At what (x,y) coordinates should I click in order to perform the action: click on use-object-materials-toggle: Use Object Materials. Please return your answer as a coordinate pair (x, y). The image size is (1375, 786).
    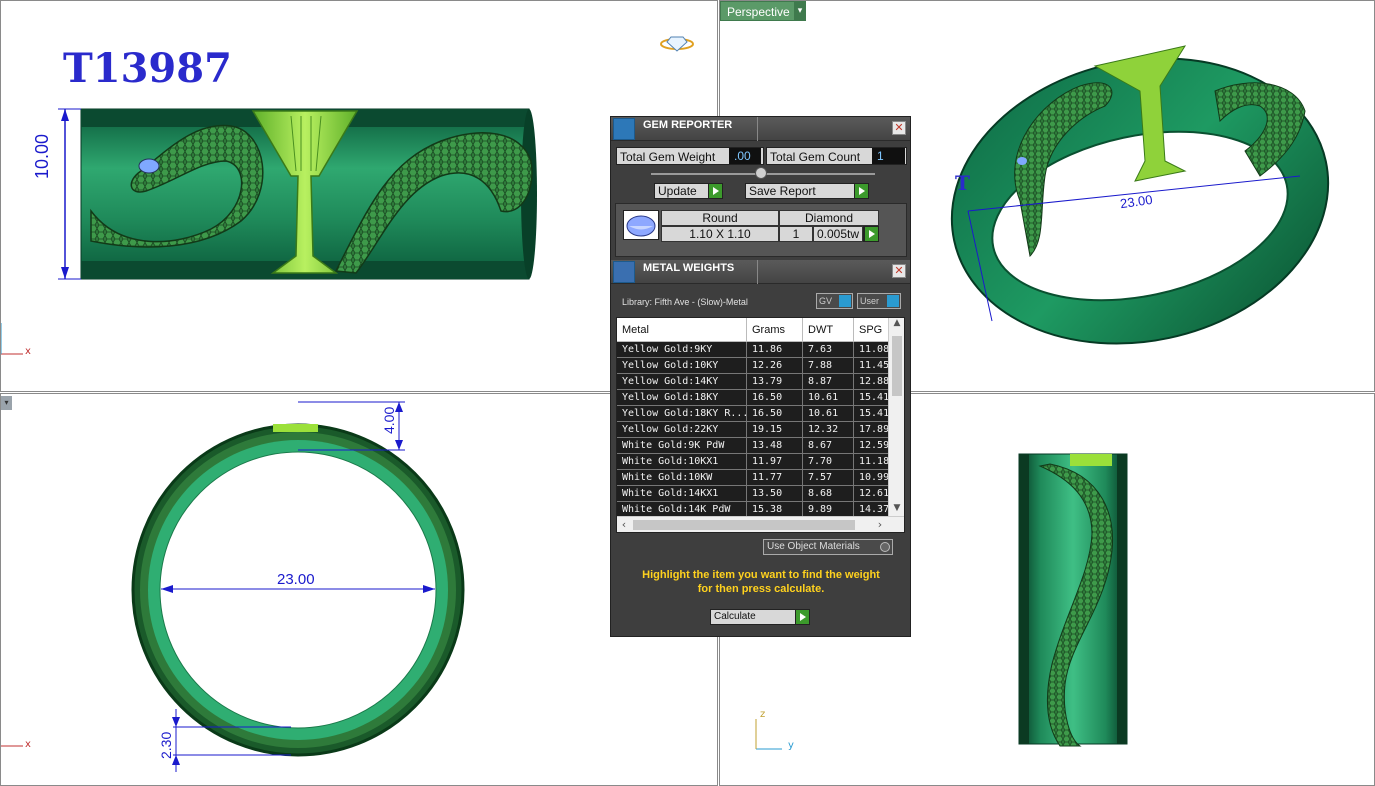
    Looking at the image, I should click on (828, 547).